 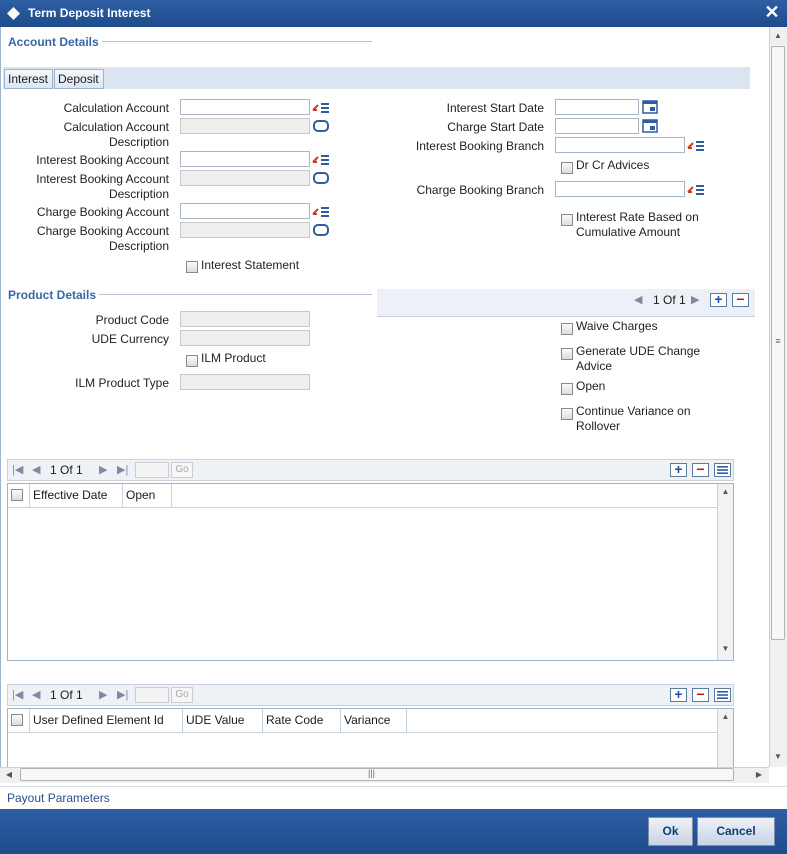 I want to click on grid2-vscrollbar: ▲, so click(x=725, y=738).